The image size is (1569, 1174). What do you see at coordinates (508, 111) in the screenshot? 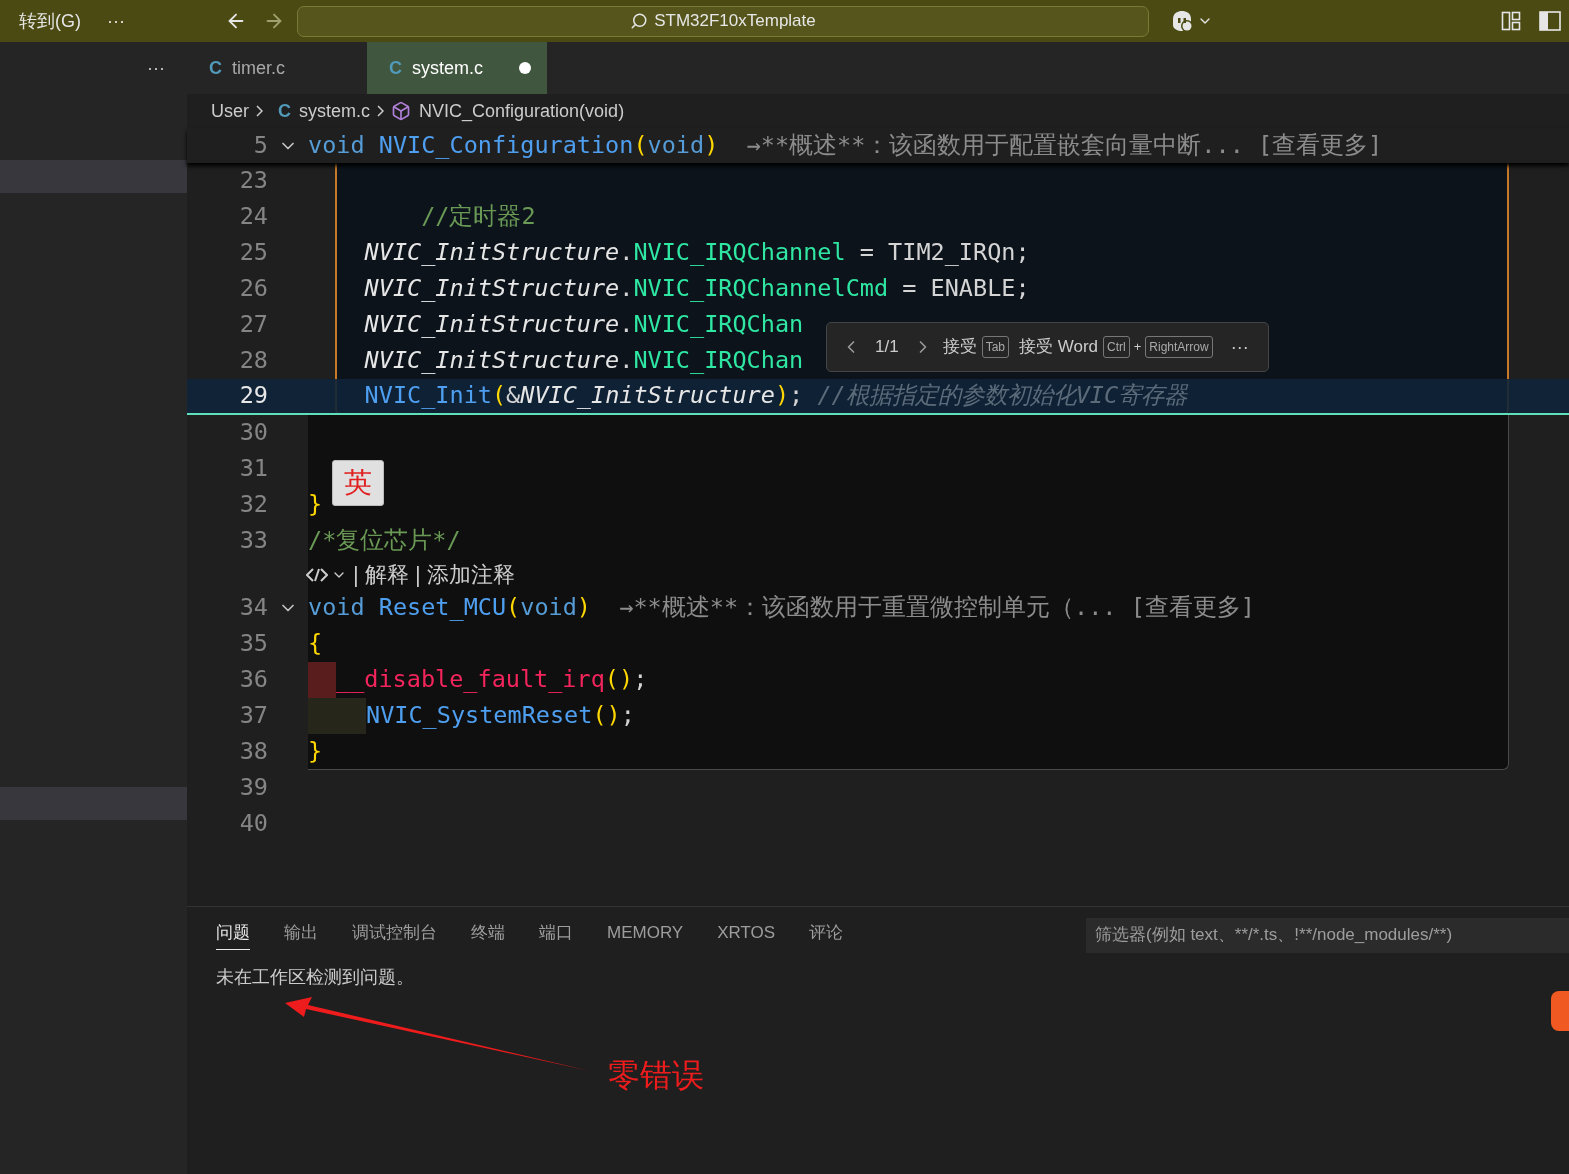
I see `breadcrumb-item: NVIC_Configuration(void)` at bounding box center [508, 111].